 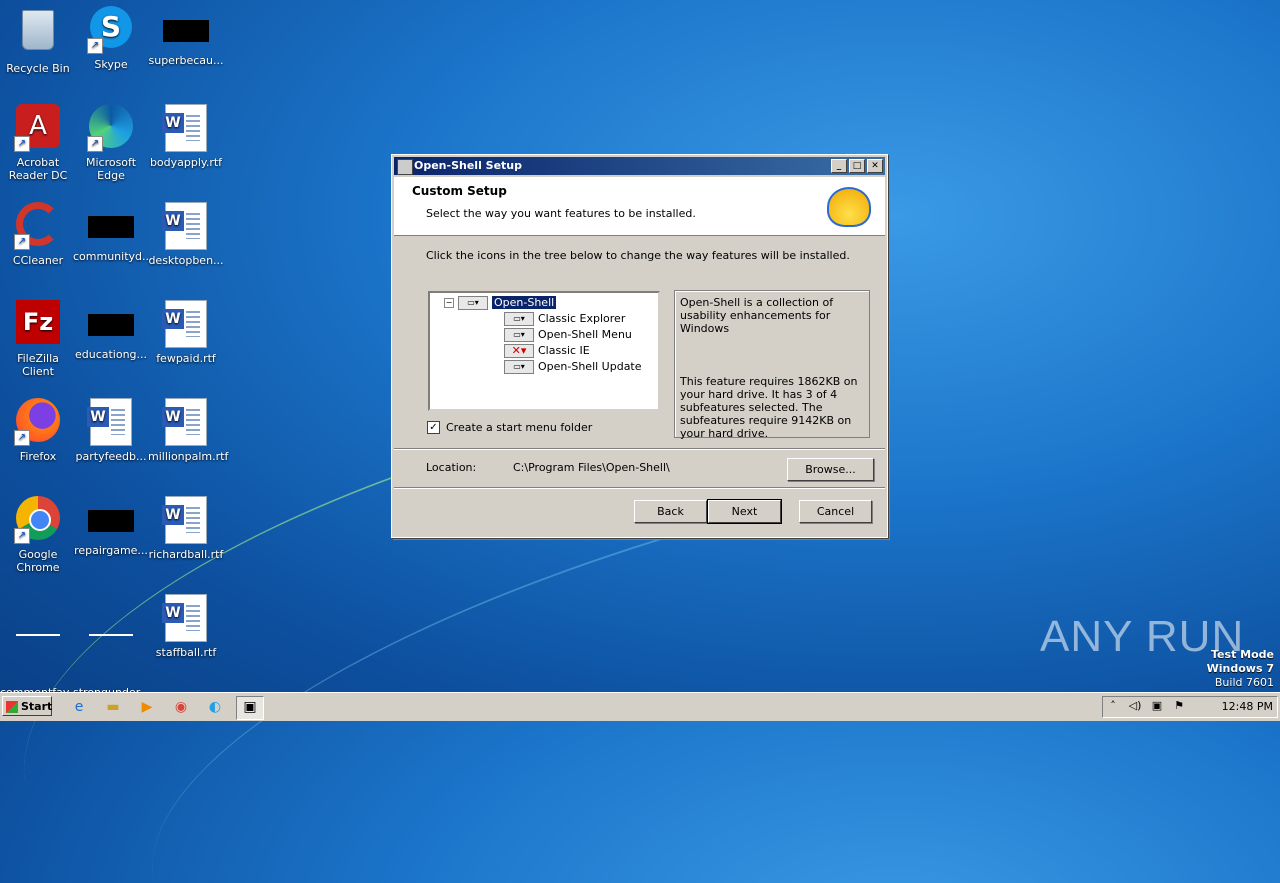 I want to click on installer-icon, so click(x=405, y=167).